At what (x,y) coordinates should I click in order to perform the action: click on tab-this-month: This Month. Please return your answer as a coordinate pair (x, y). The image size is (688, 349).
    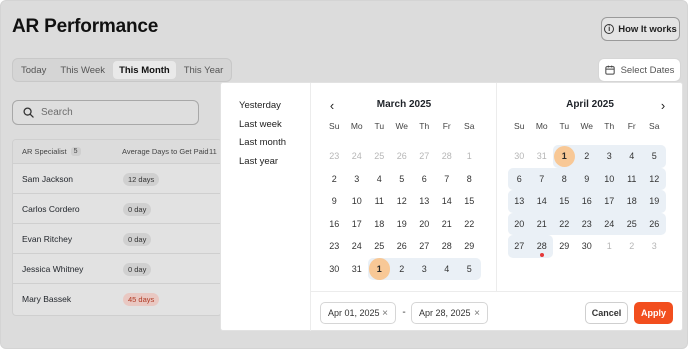
    Looking at the image, I should click on (144, 70).